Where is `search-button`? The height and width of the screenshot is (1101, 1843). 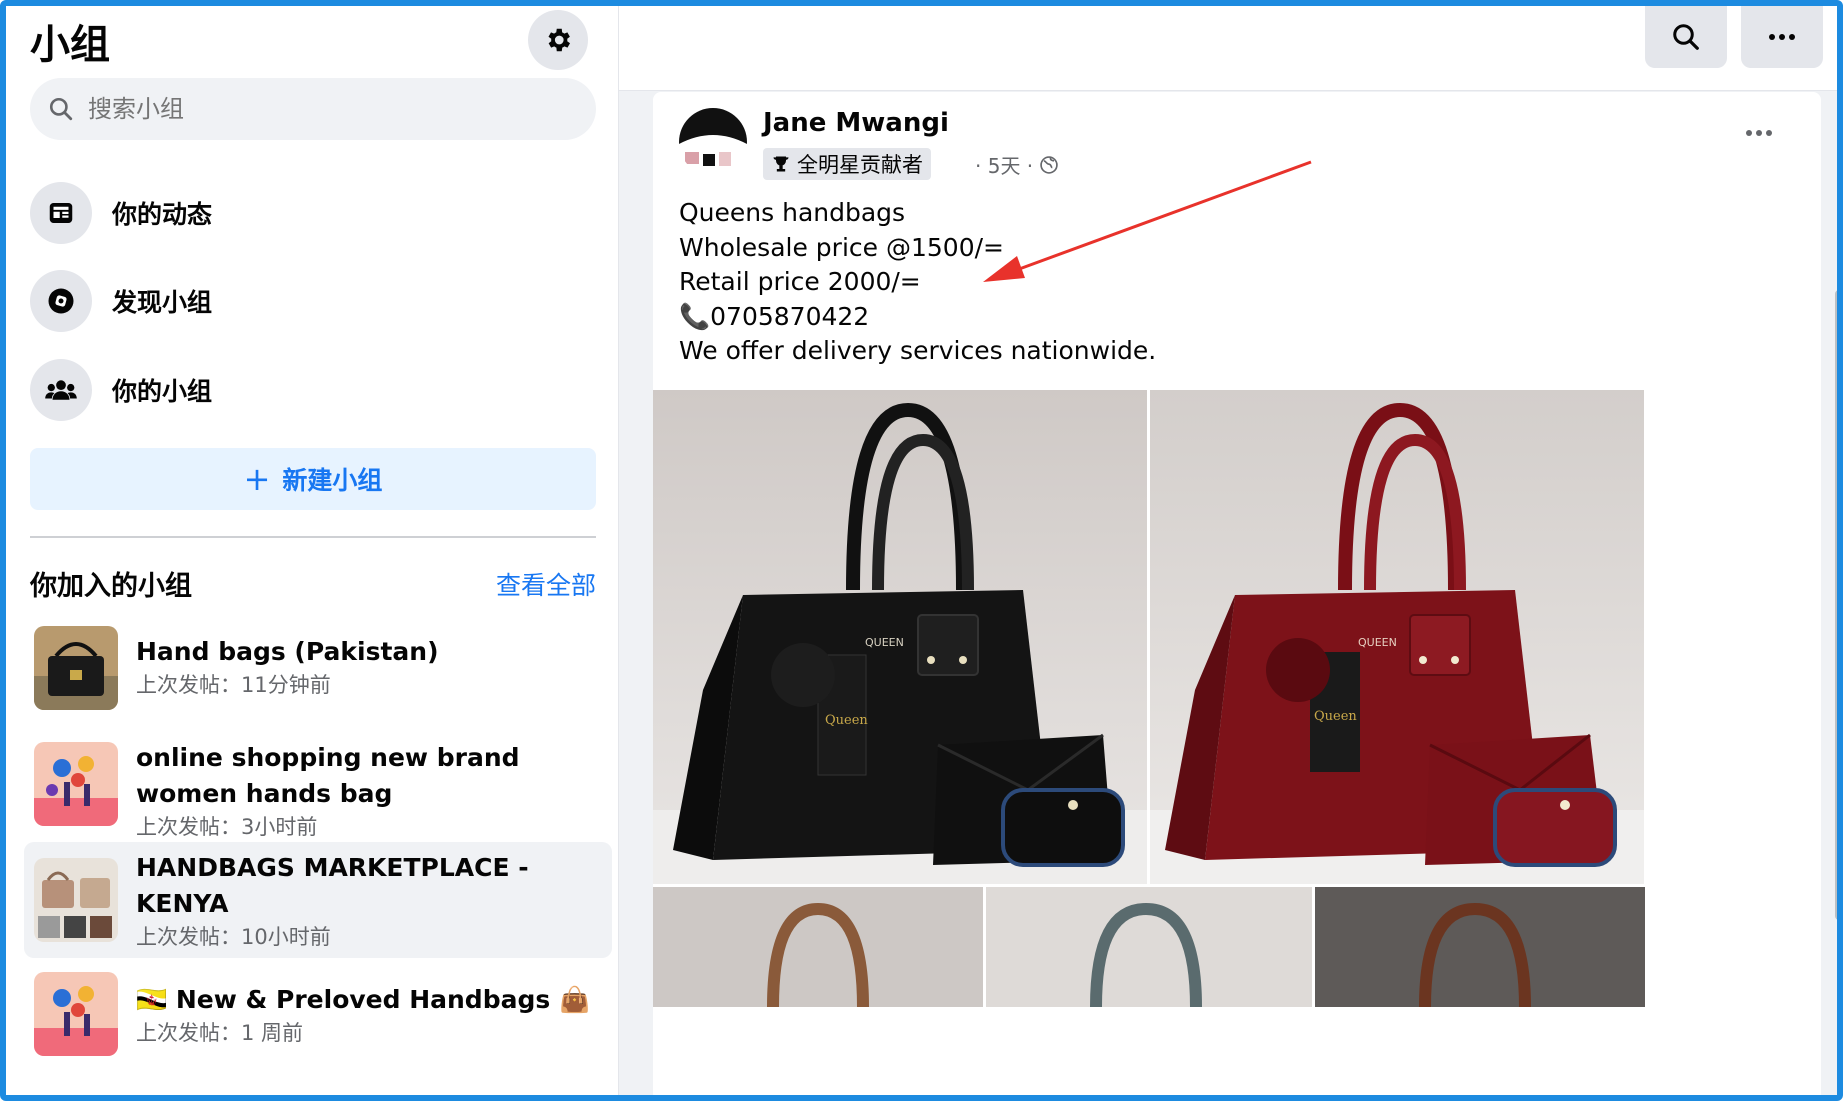
search-button is located at coordinates (1686, 37).